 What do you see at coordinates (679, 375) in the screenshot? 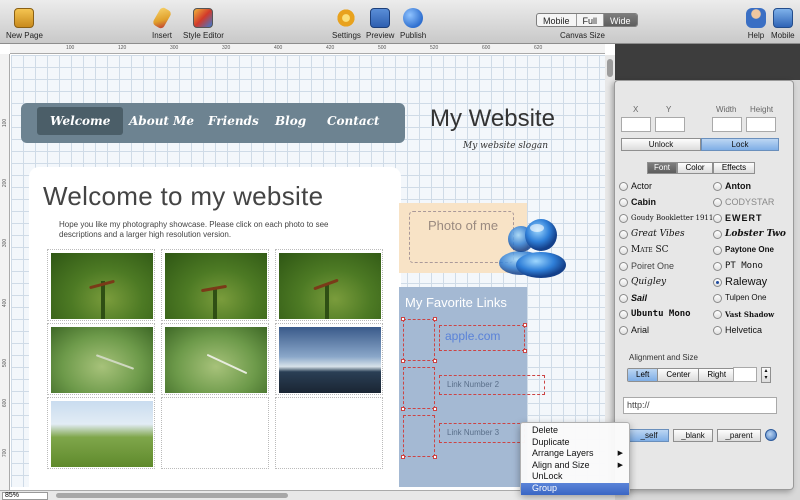
I see `align-center-button: Center` at bounding box center [679, 375].